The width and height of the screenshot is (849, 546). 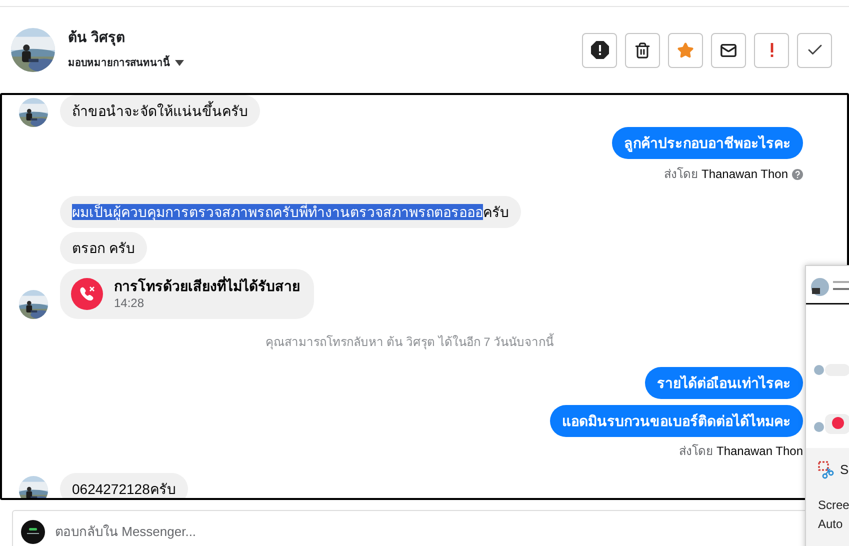 What do you see at coordinates (130, 303) in the screenshot?
I see `call-time: 14:28` at bounding box center [130, 303].